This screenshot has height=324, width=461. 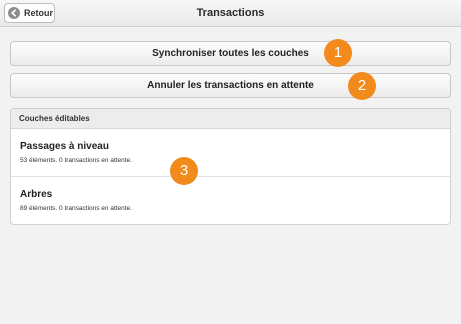 I want to click on sync-all-layers-button: Synchroniser toutes les couches, so click(x=230, y=53).